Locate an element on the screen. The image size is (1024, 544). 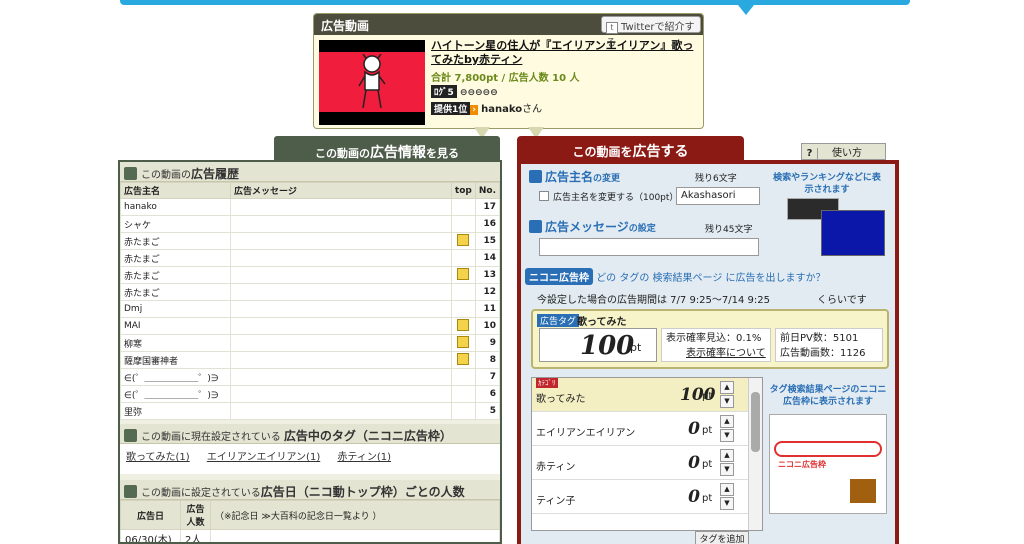
history-row: シャケ 16 is located at coordinates (310, 224).